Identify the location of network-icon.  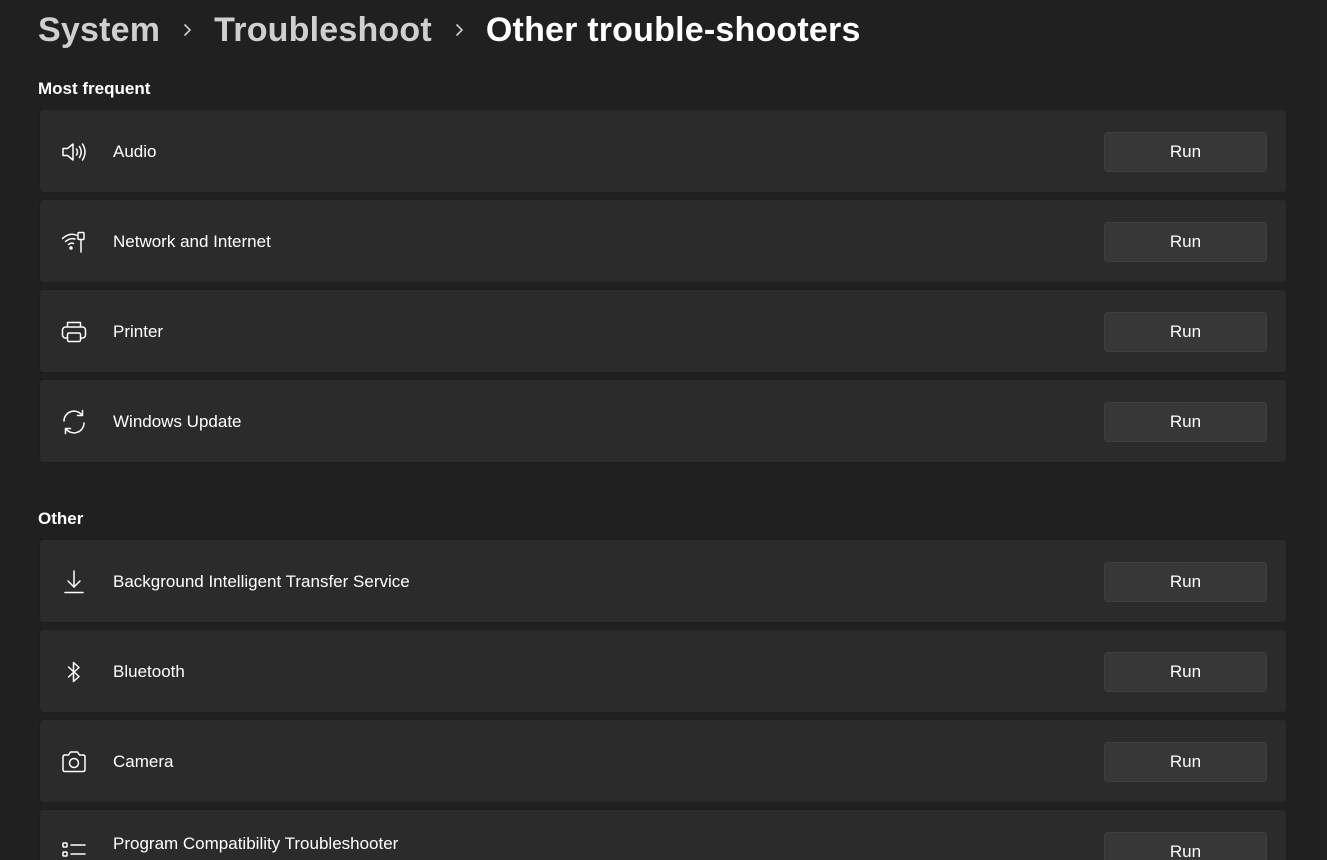
(74, 242).